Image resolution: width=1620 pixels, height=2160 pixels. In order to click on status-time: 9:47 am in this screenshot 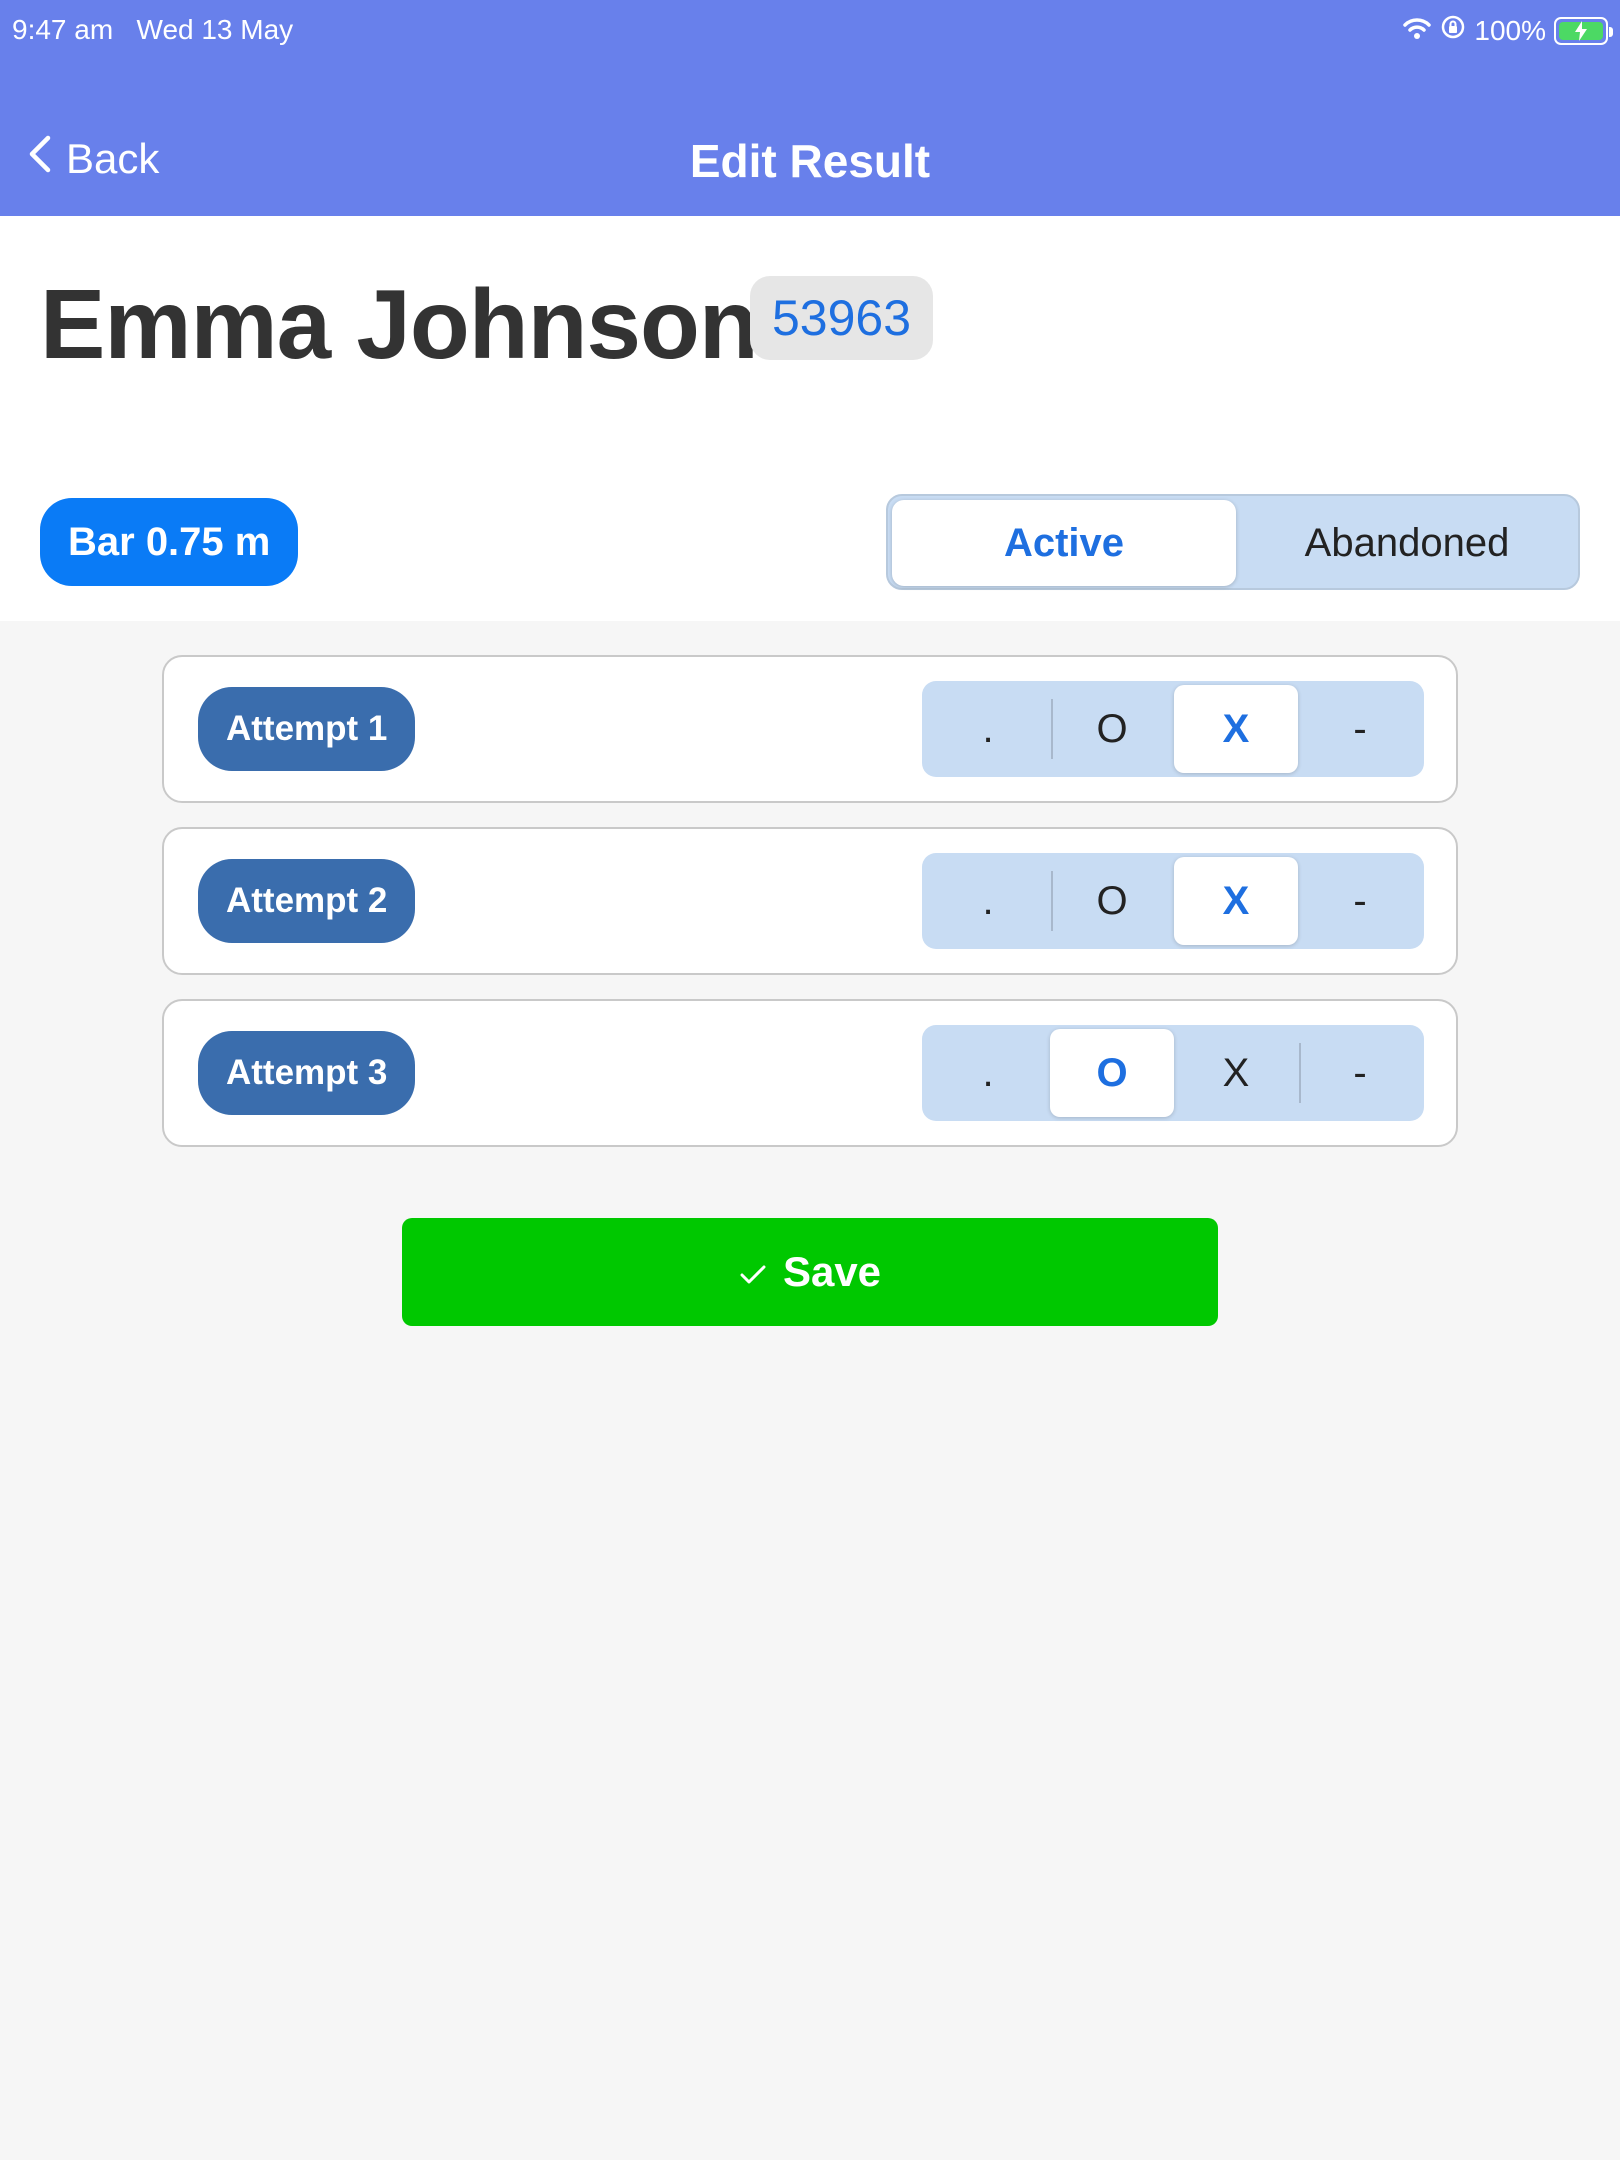, I will do `click(63, 29)`.